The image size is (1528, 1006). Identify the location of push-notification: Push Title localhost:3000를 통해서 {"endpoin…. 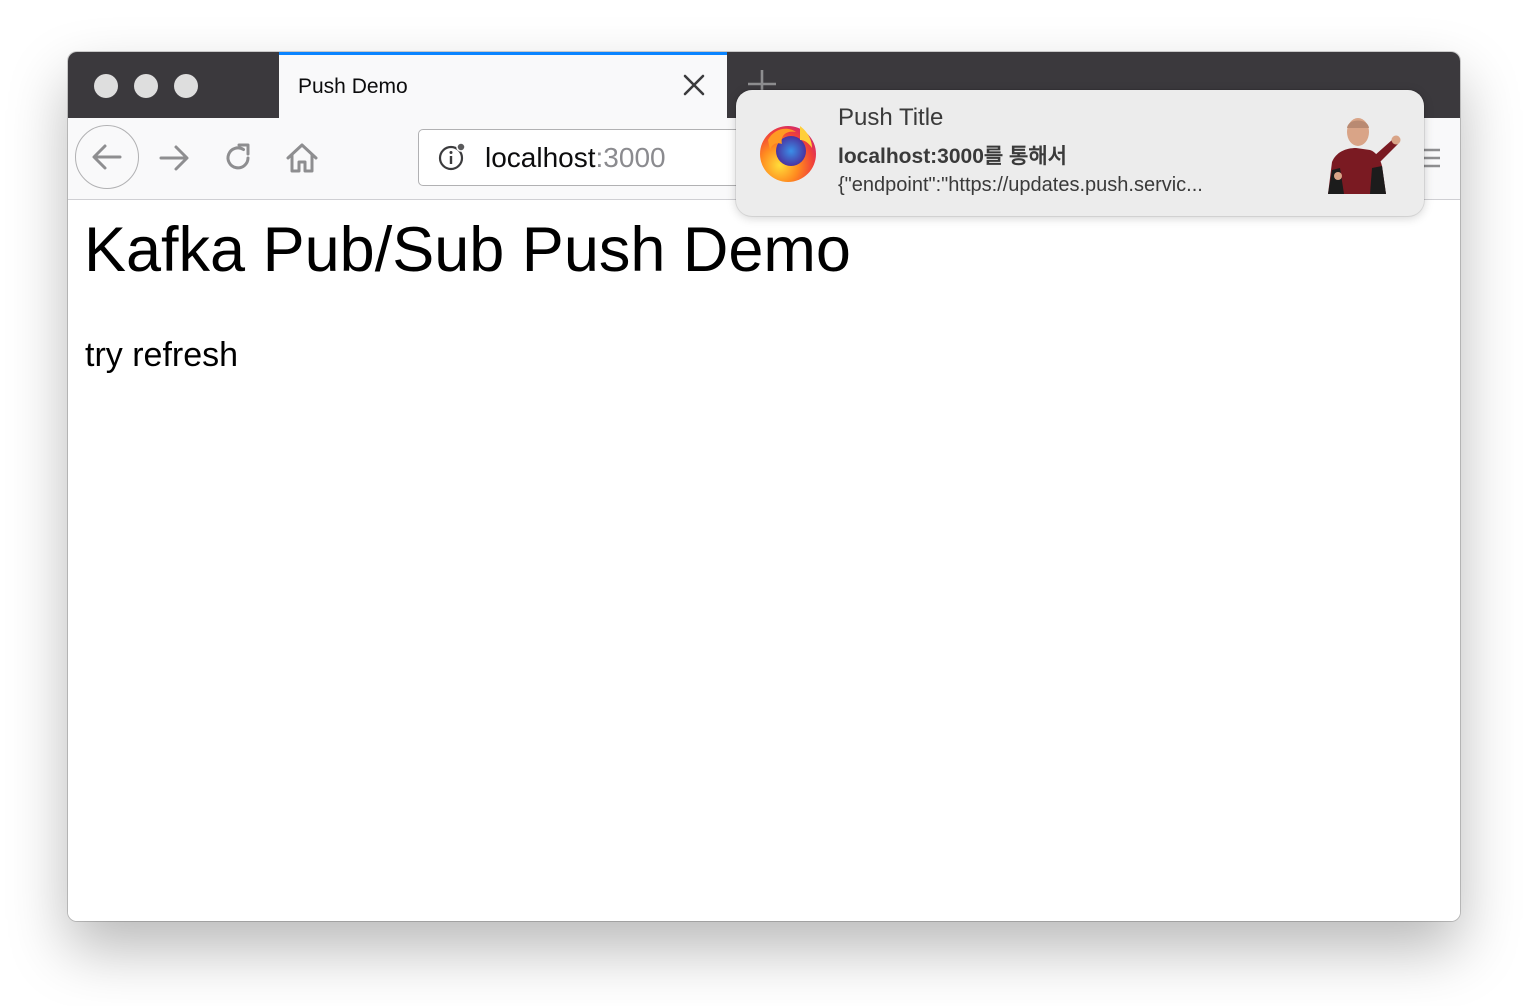
(1080, 153).